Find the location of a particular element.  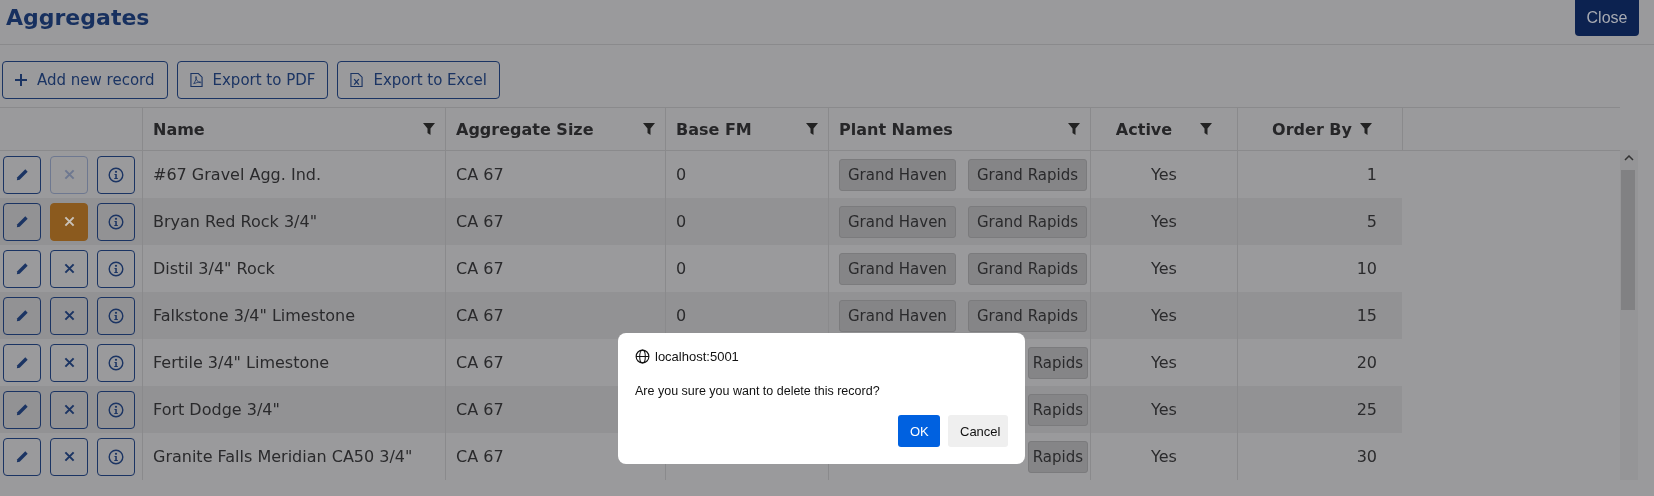

column-header: Base FM is located at coordinates (714, 129).